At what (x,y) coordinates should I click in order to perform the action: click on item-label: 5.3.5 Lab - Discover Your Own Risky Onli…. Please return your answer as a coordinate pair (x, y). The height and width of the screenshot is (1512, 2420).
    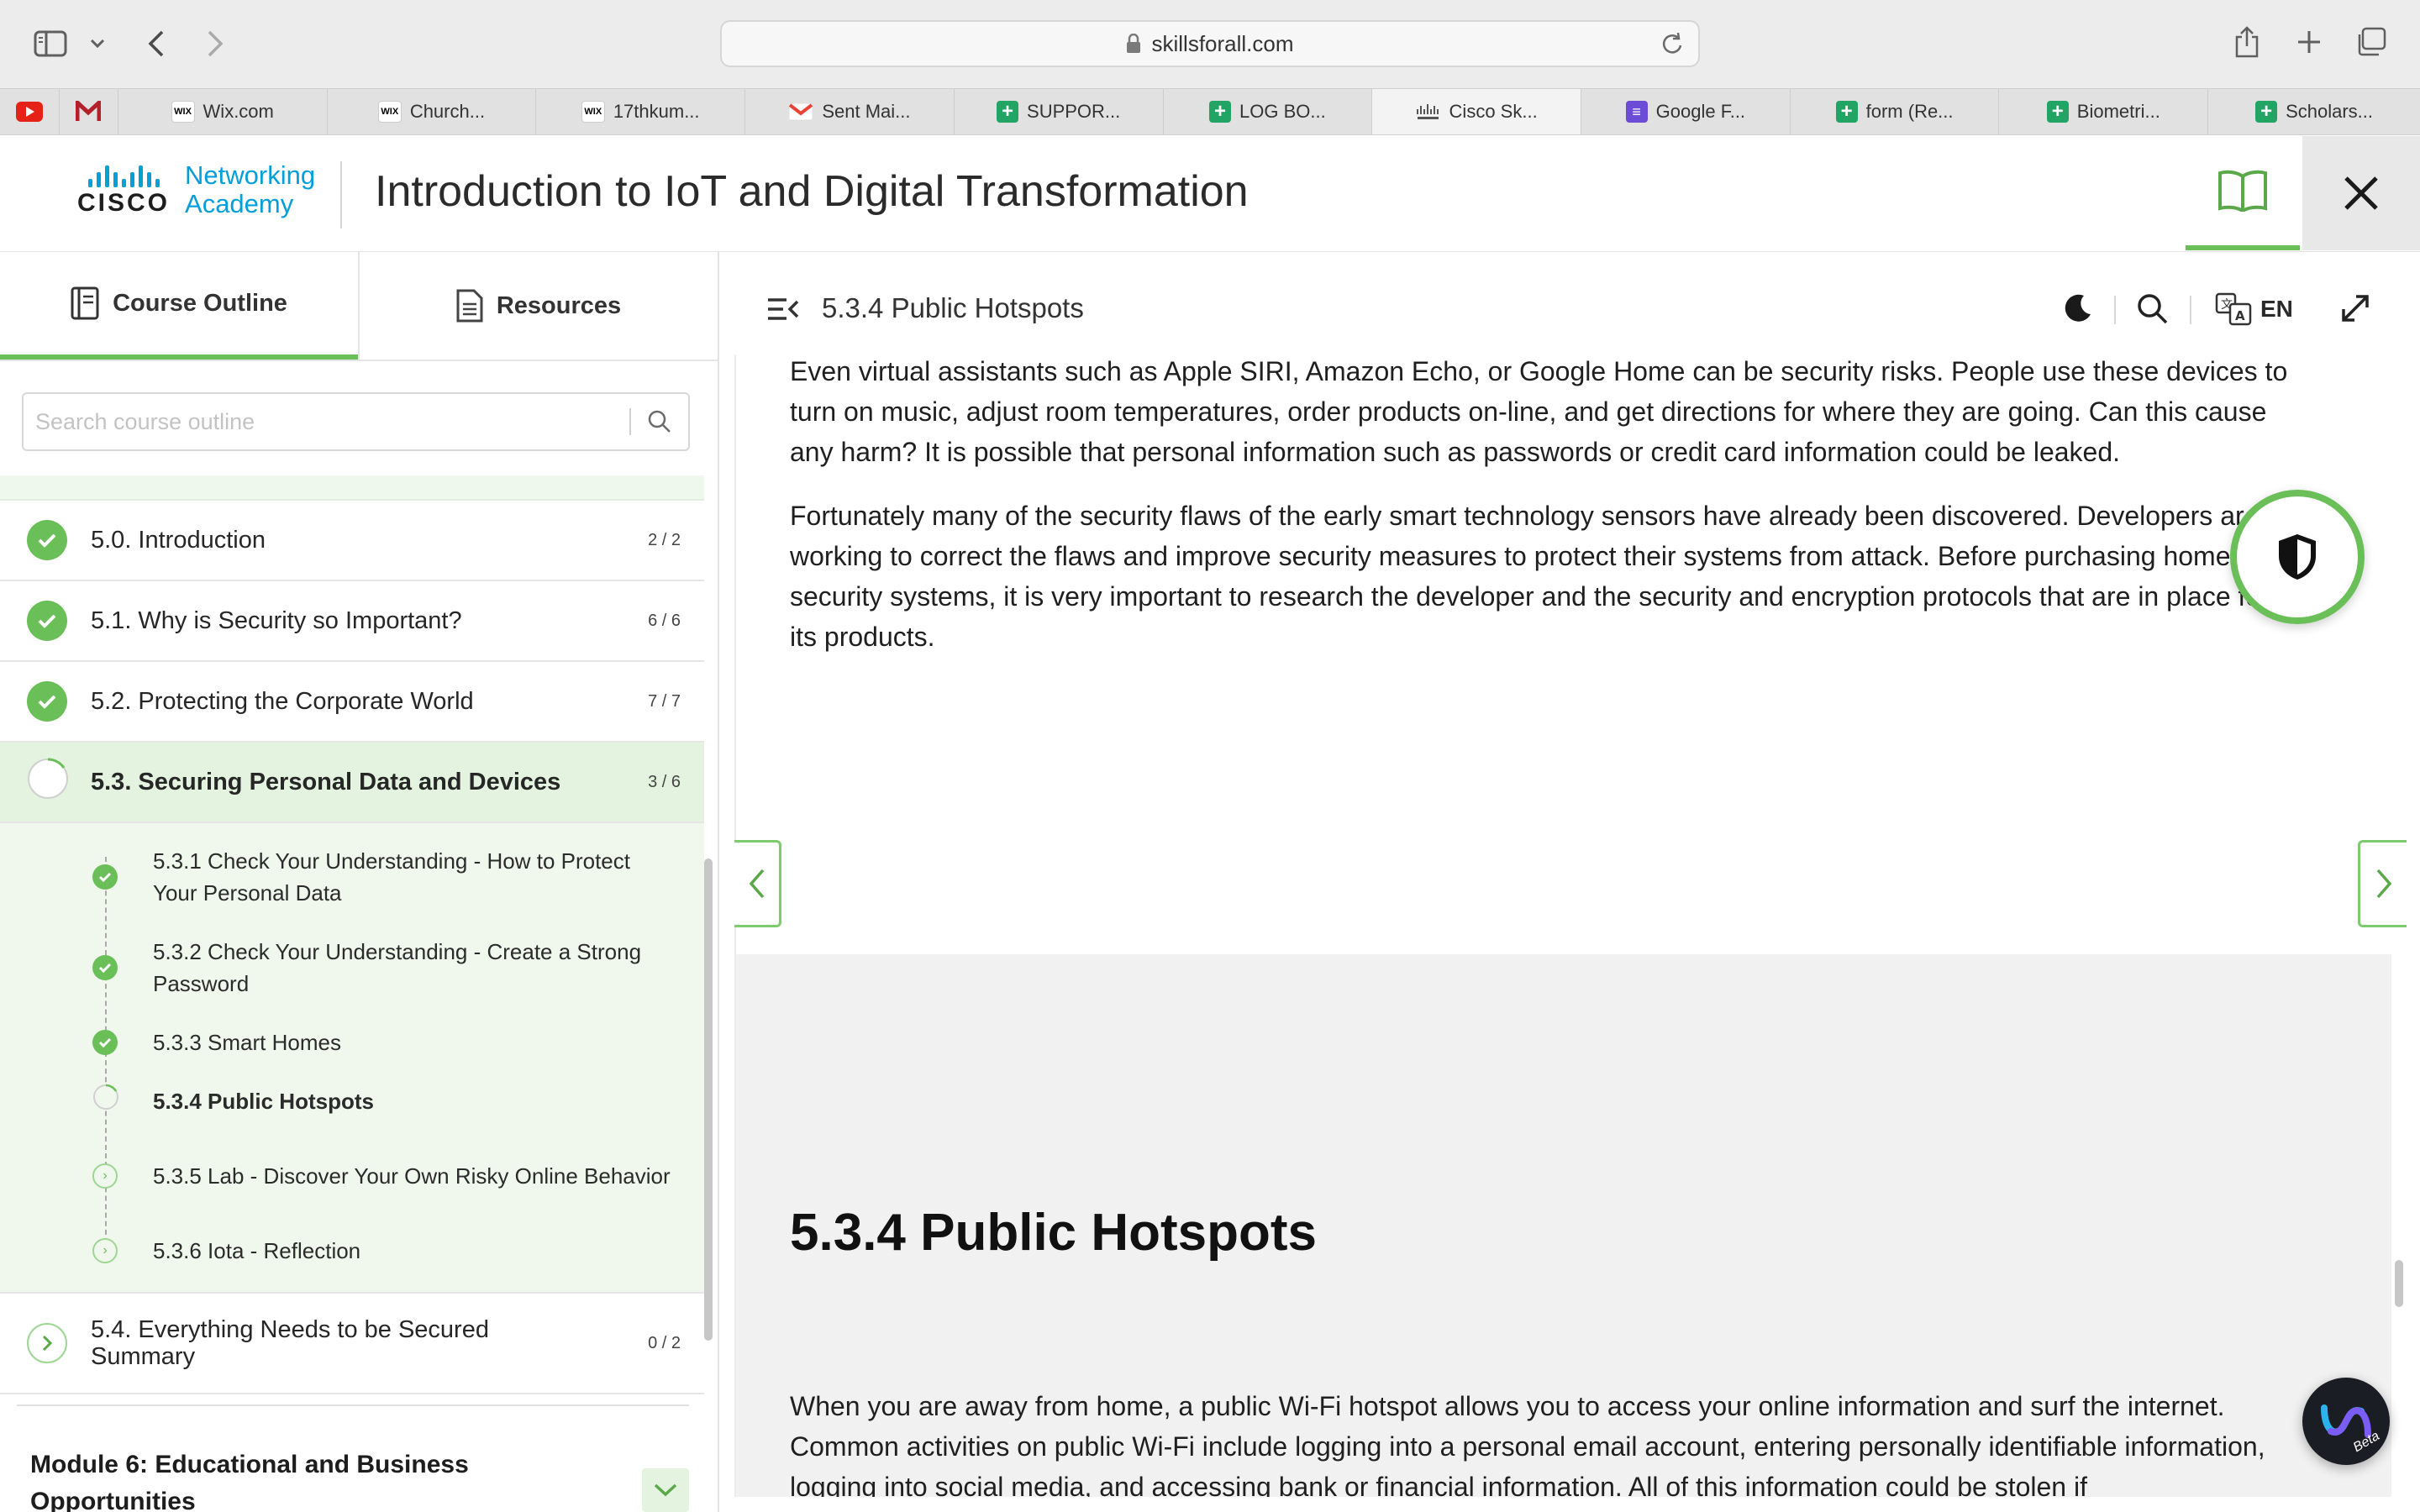
    Looking at the image, I should click on (412, 1176).